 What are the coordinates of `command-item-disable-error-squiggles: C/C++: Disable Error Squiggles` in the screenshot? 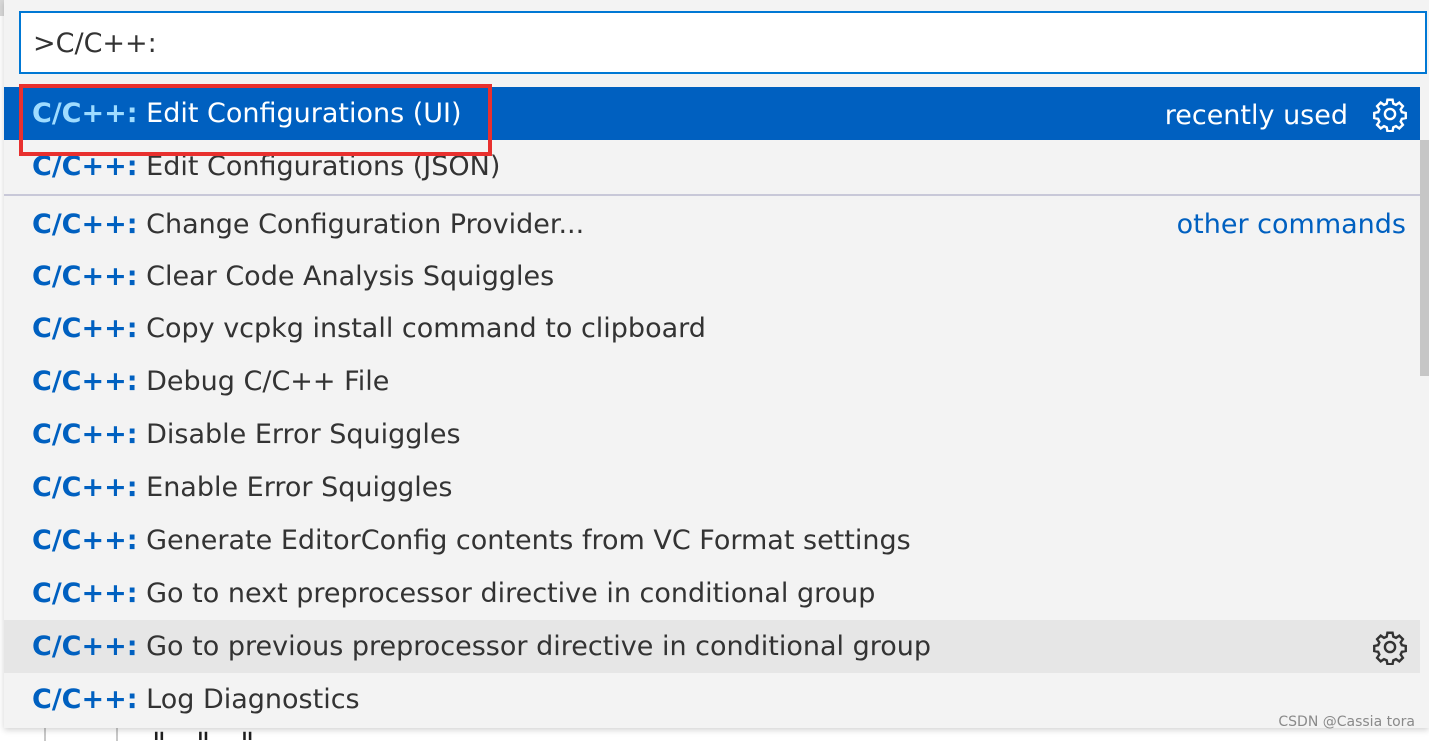 It's located at (712, 434).